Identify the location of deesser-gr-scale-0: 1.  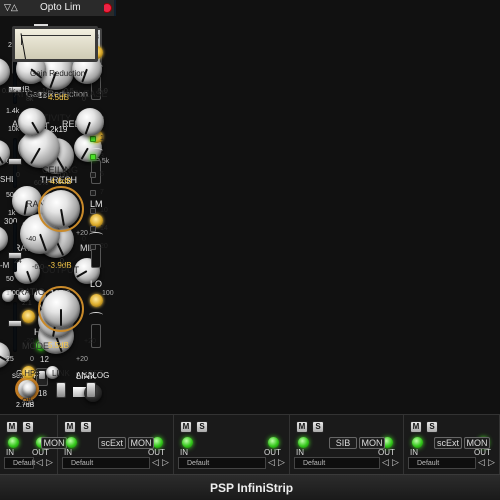
(102, 138).